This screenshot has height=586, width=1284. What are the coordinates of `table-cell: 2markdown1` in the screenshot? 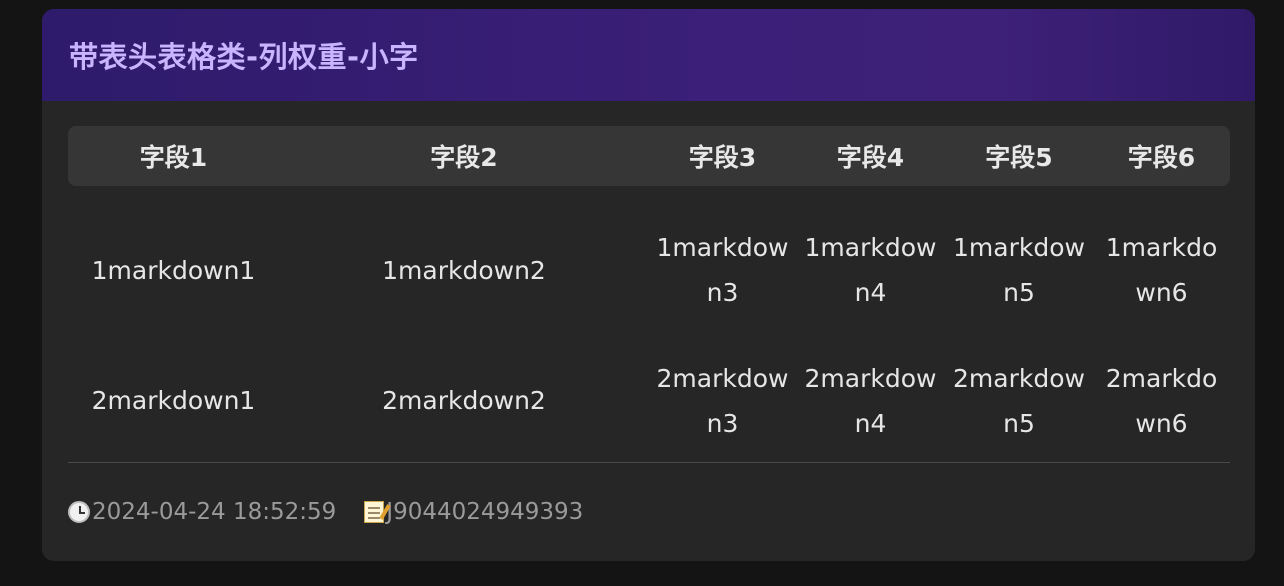 It's located at (173, 400).